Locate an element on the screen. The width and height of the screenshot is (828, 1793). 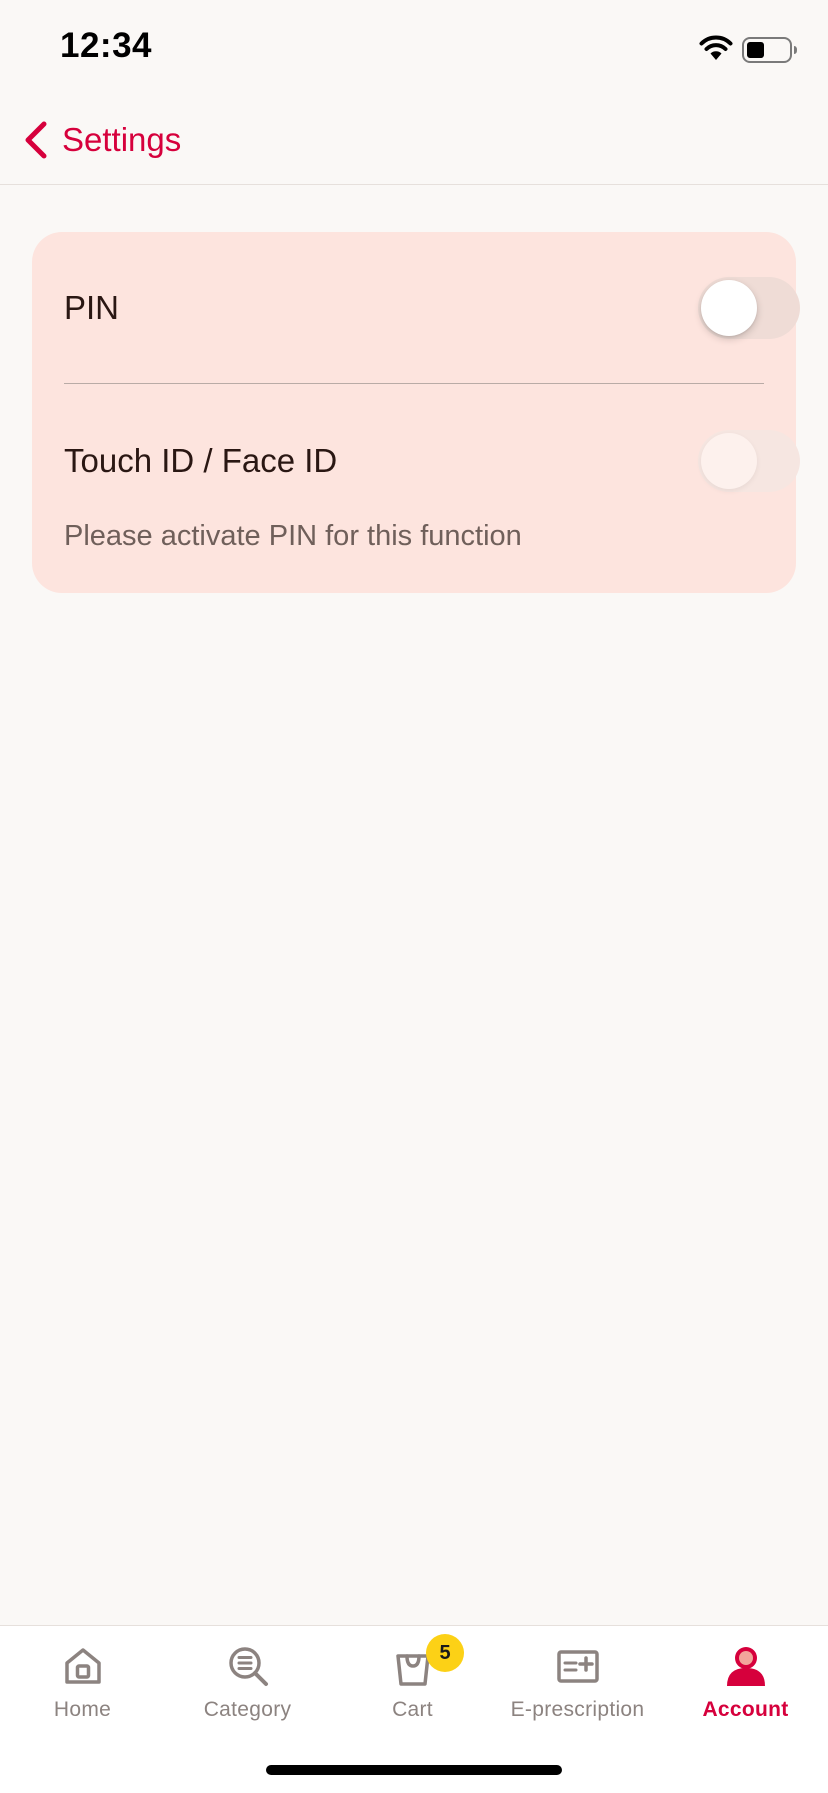
prescription-icon is located at coordinates (577, 1666).